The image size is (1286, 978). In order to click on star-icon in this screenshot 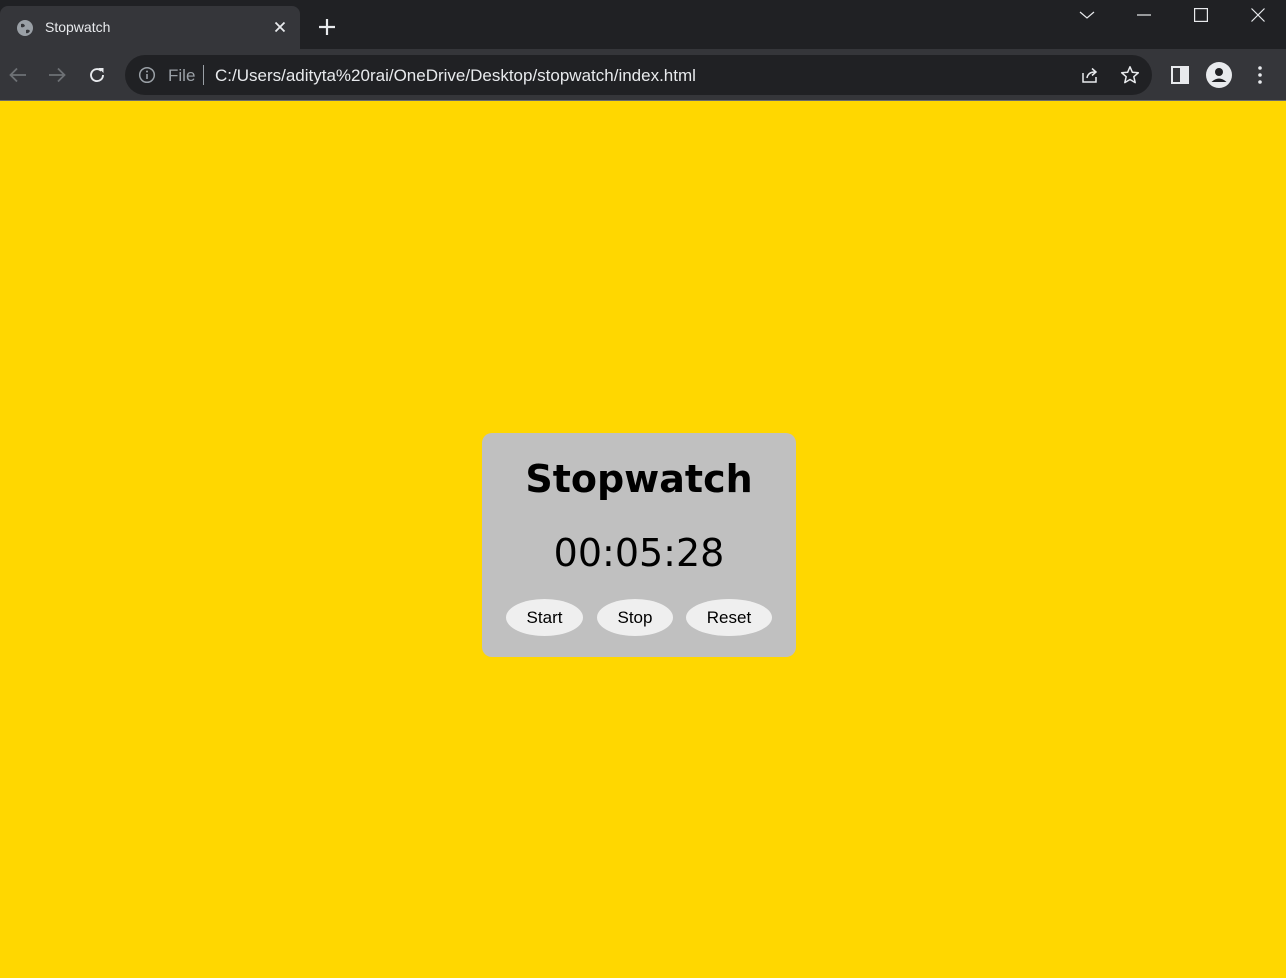, I will do `click(1130, 75)`.